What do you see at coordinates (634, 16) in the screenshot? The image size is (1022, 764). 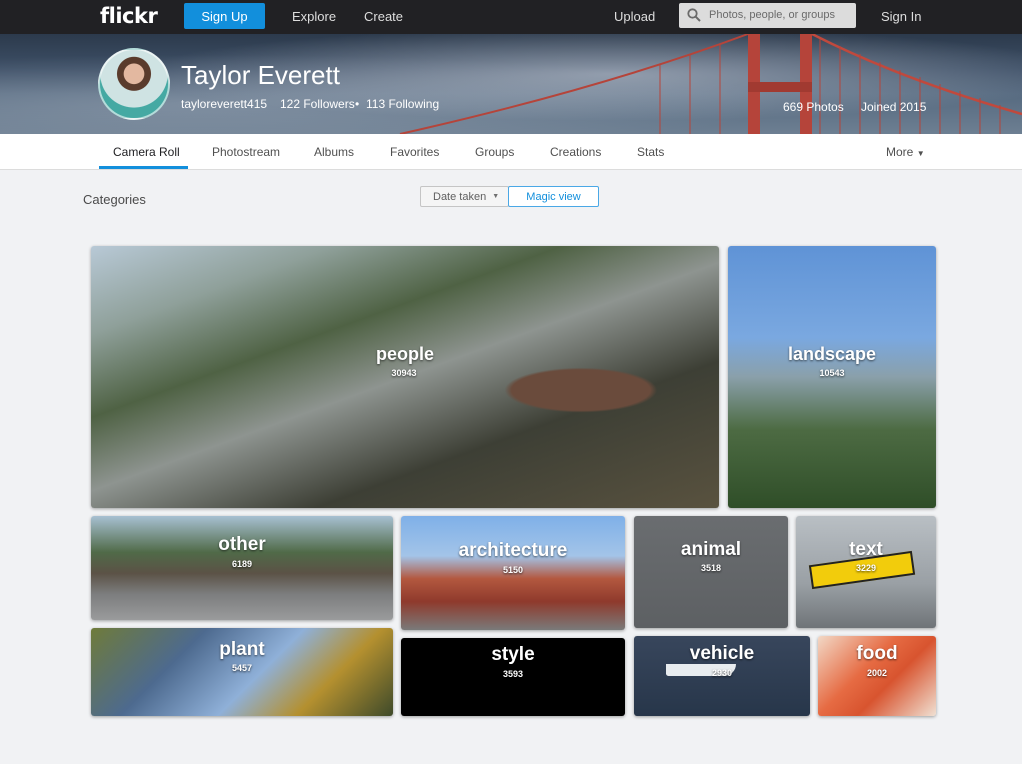 I see `upload-link: Upload` at bounding box center [634, 16].